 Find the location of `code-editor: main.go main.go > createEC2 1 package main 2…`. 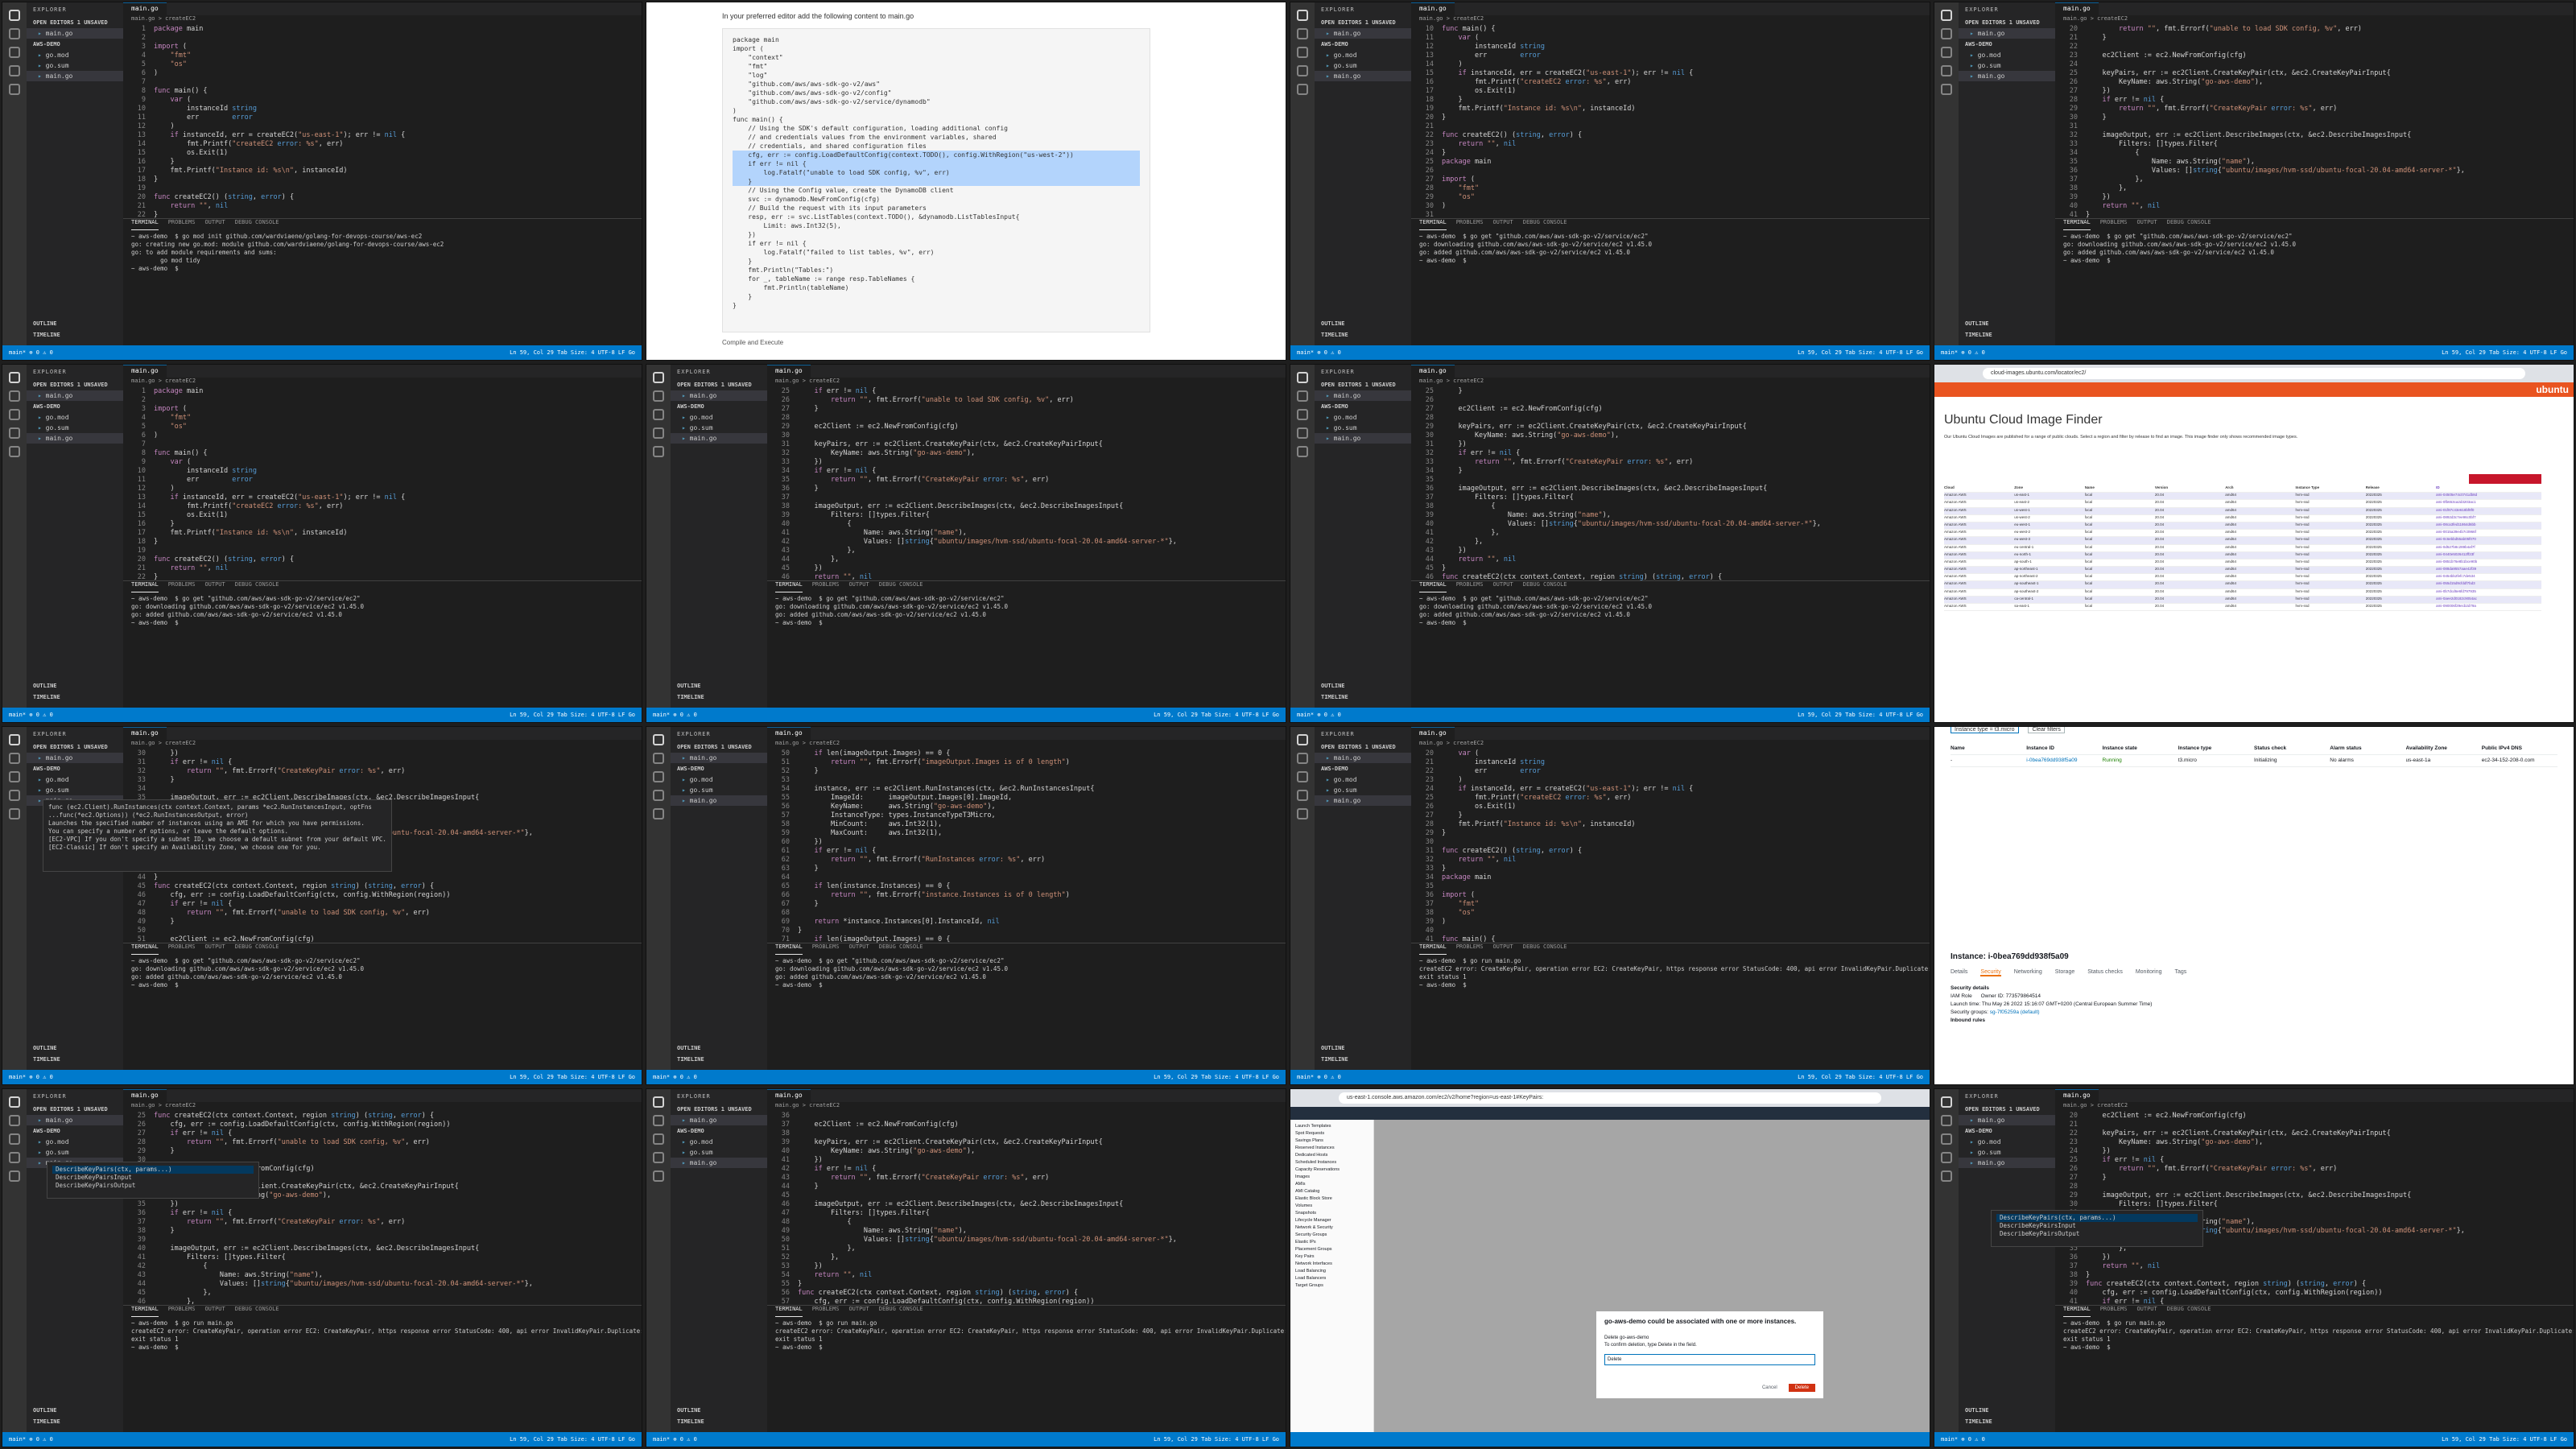

code-editor: main.go main.go > createEC2 1 package main 2… is located at coordinates (382, 472).